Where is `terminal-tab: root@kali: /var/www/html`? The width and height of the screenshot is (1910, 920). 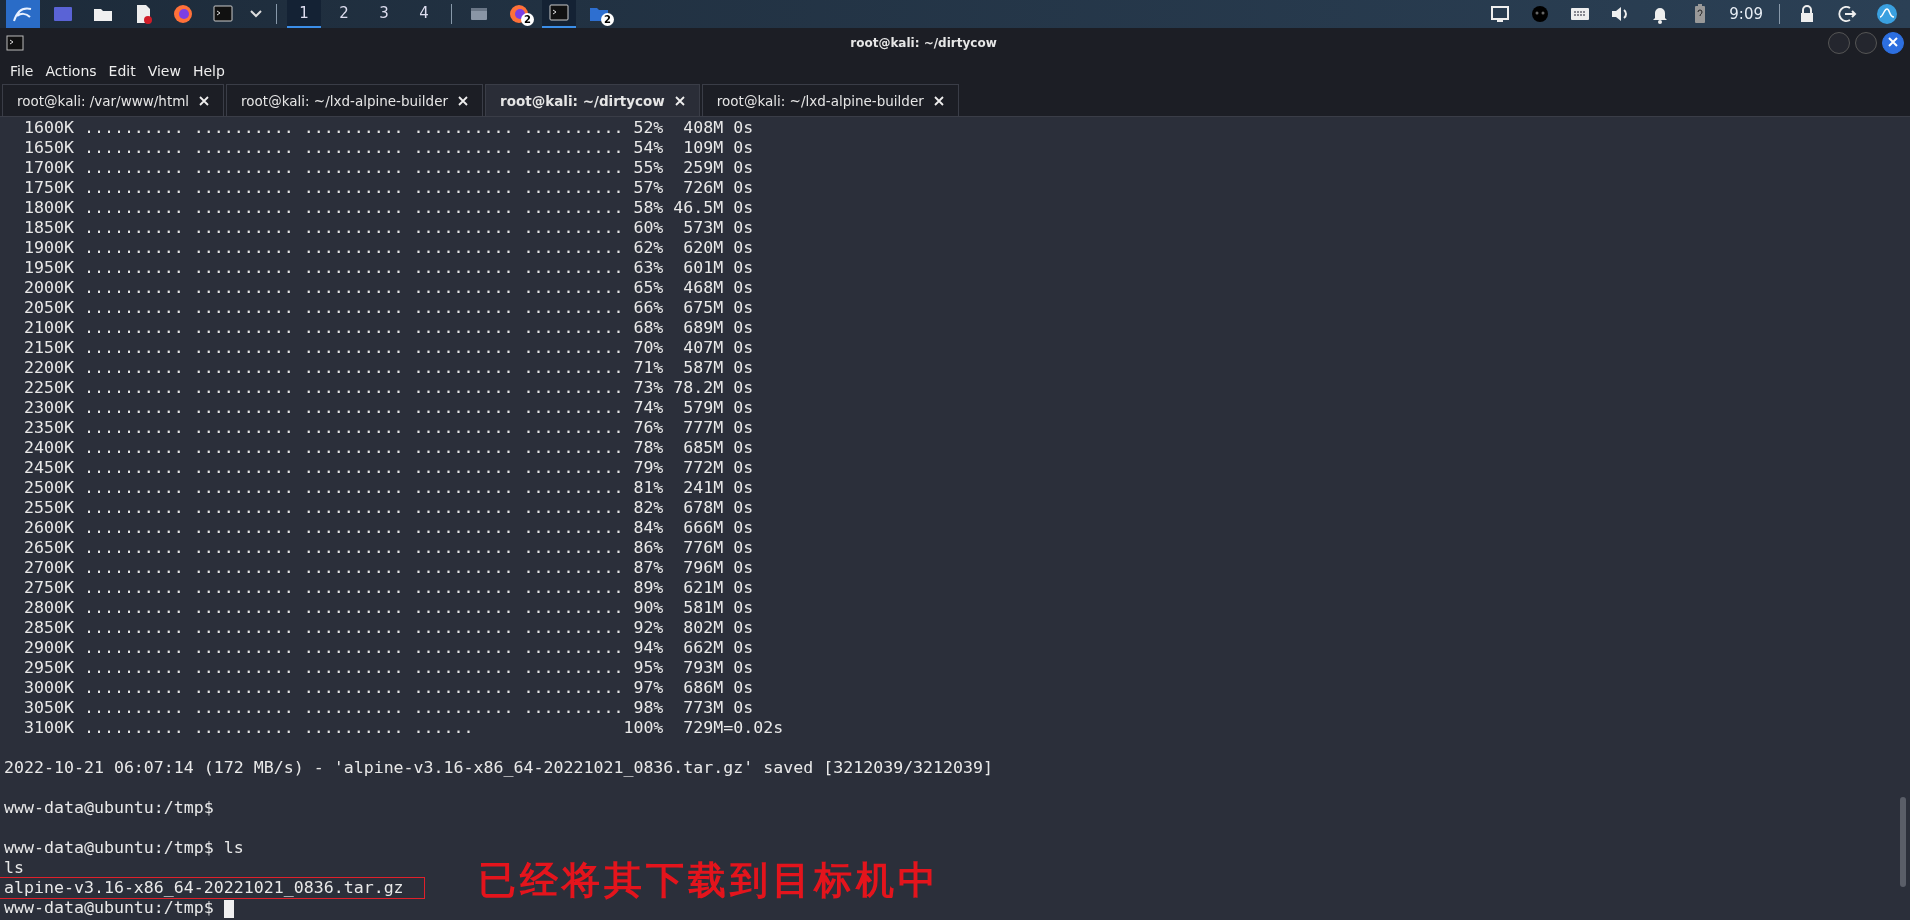
terminal-tab: root@kali: /var/www/html is located at coordinates (113, 100).